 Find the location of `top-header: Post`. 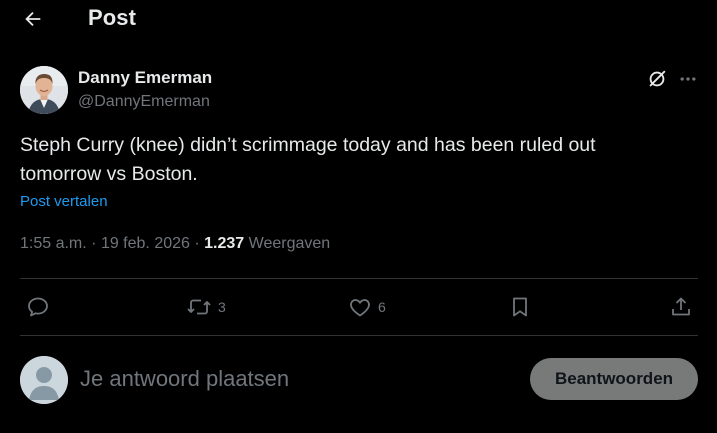

top-header: Post is located at coordinates (358, 20).